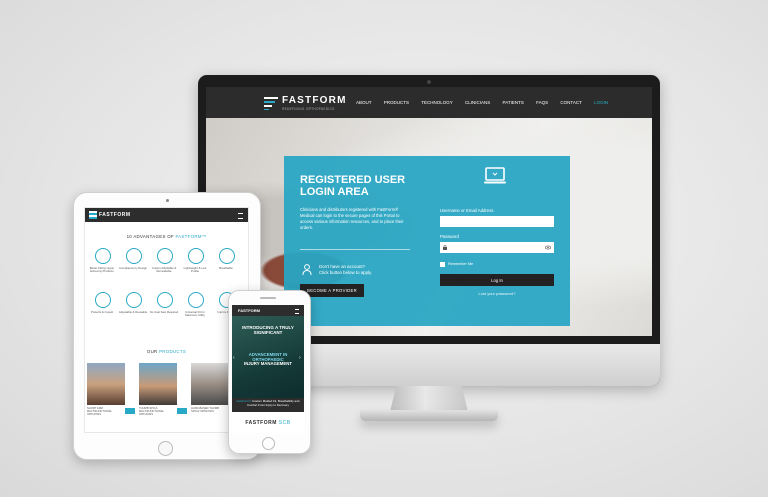  Describe the element at coordinates (195, 314) in the screenshot. I see `advantage-label: Universal Fit for Maximum Utility` at that location.